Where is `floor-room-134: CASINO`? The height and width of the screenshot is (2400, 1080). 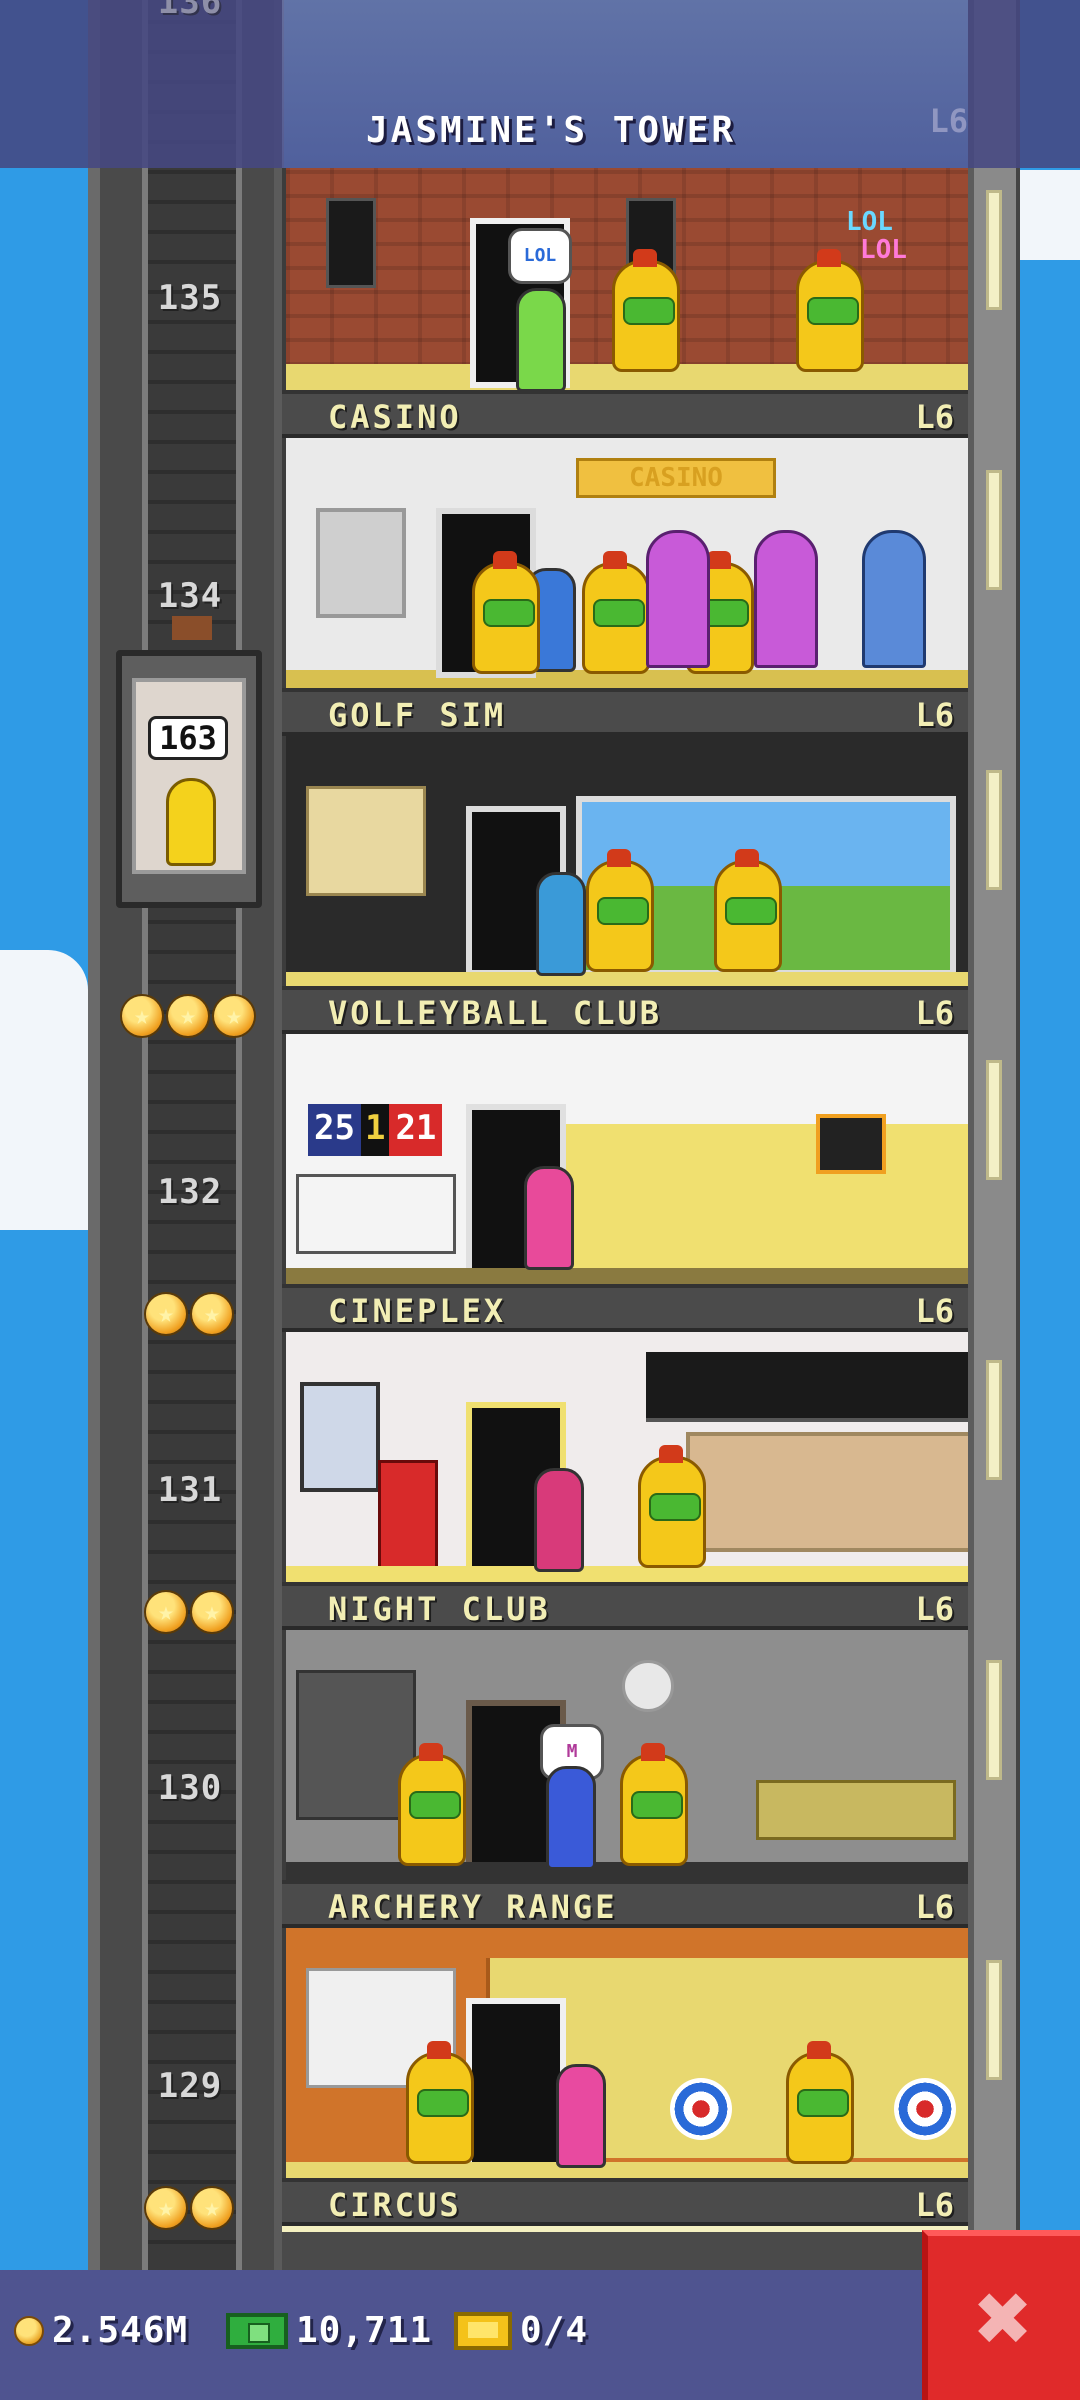
floor-room-134: CASINO is located at coordinates (625, 563).